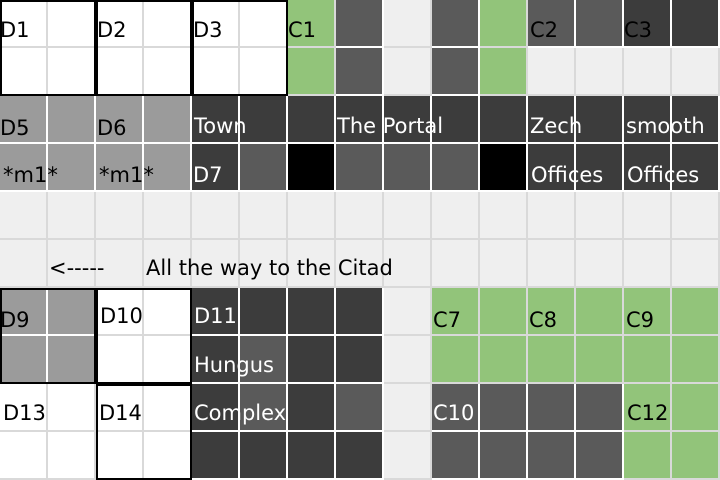 The image size is (720, 480). What do you see at coordinates (112, 128) in the screenshot?
I see `label-d6: D6` at bounding box center [112, 128].